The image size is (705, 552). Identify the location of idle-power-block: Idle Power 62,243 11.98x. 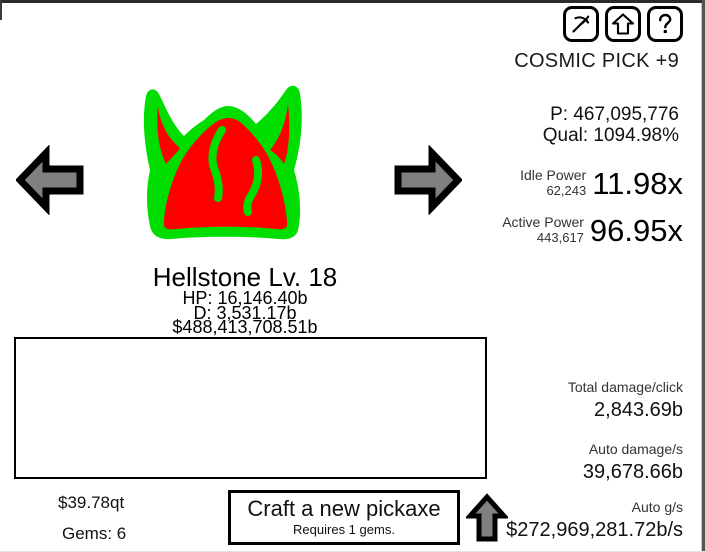
(601, 183).